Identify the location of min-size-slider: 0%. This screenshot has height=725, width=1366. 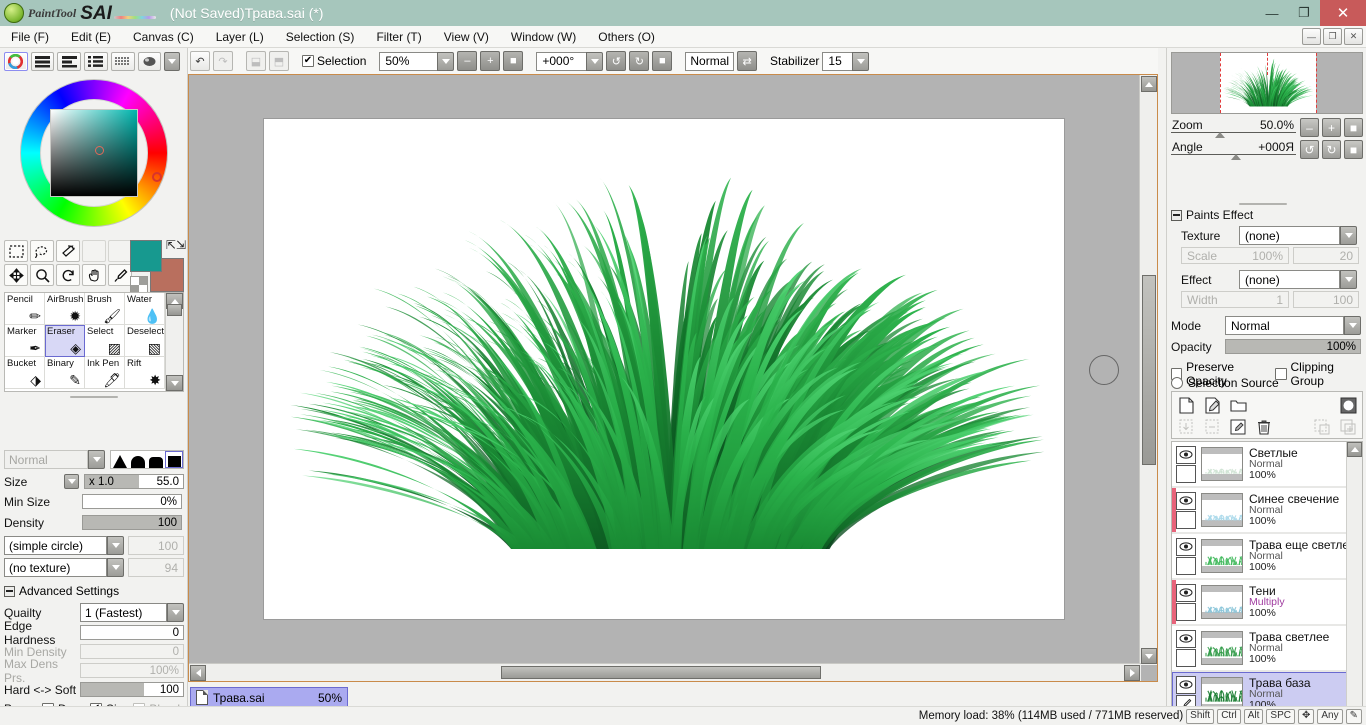
(132, 501).